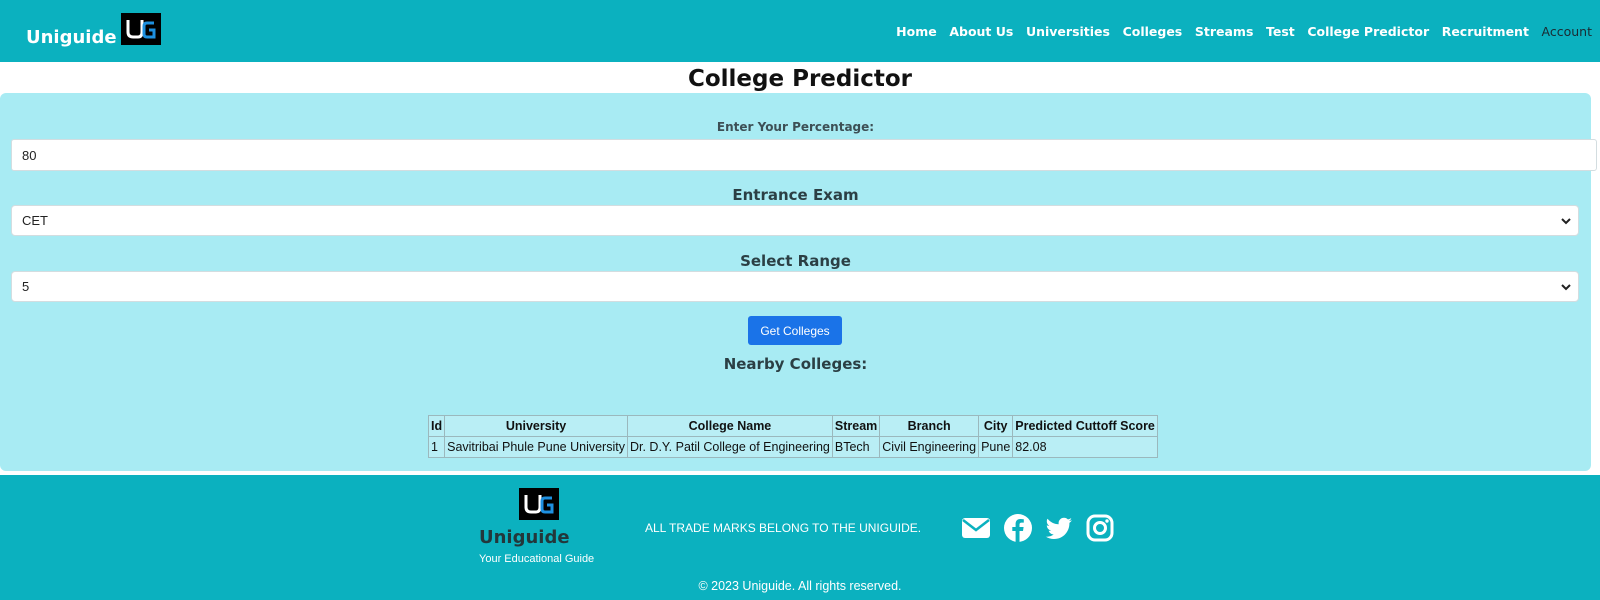 The height and width of the screenshot is (600, 1600). I want to click on nav-universities: Universities, so click(1068, 31).